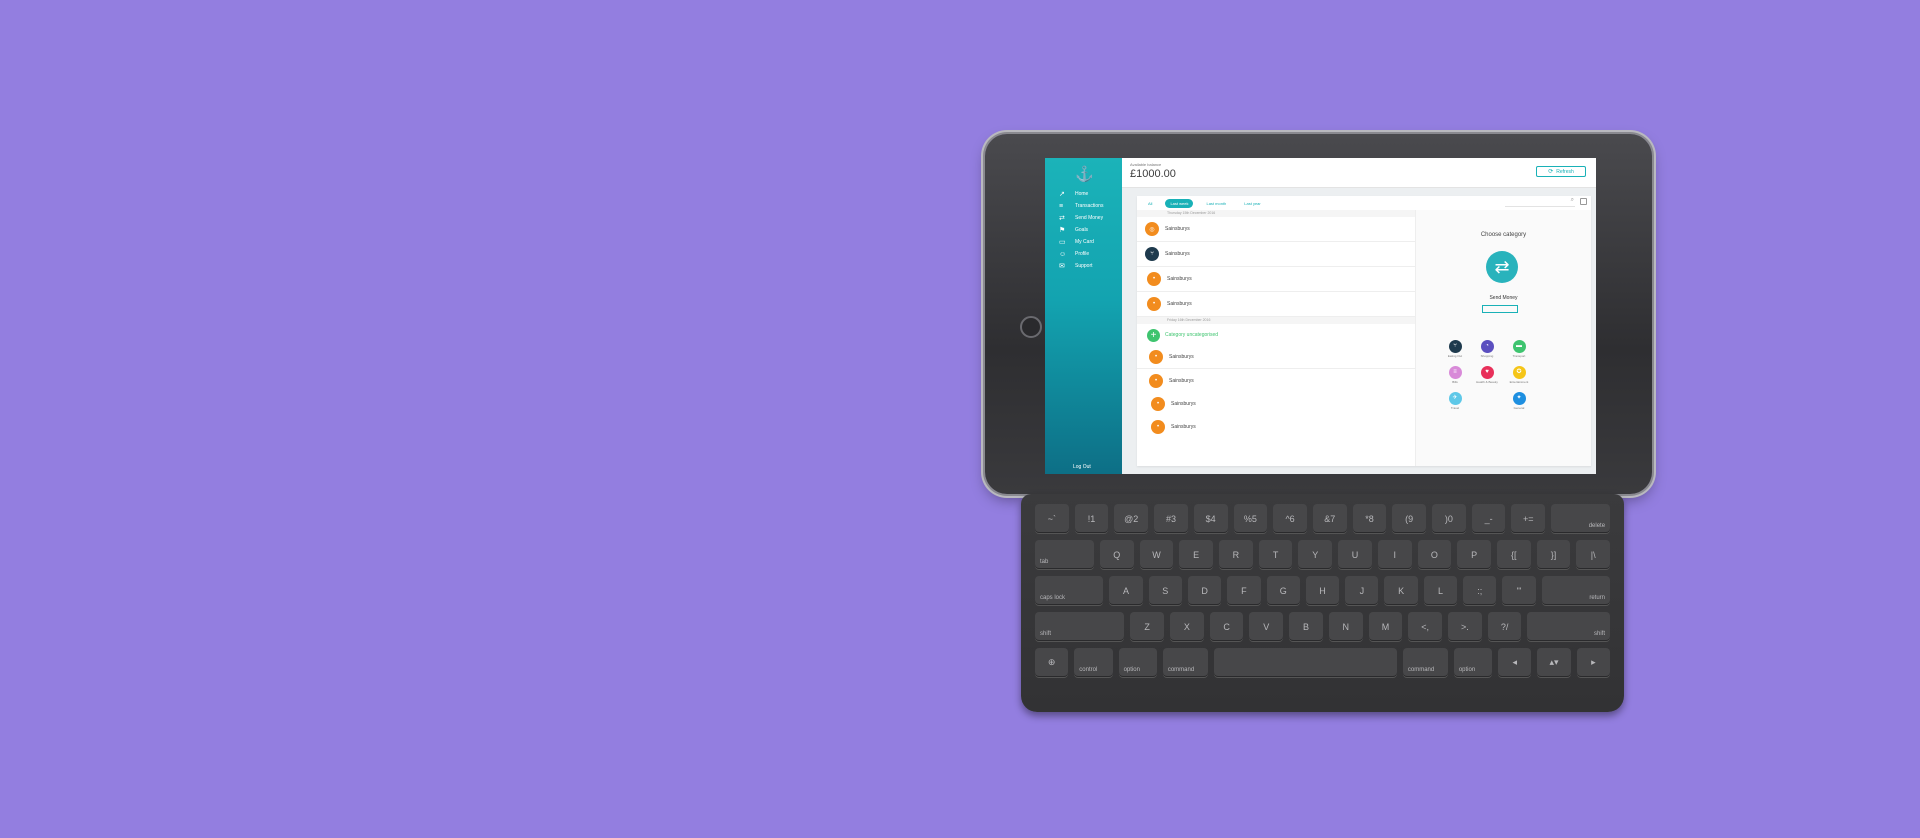  What do you see at coordinates (1276, 229) in the screenshot?
I see `transaction-row: ◎ Sainsburys` at bounding box center [1276, 229].